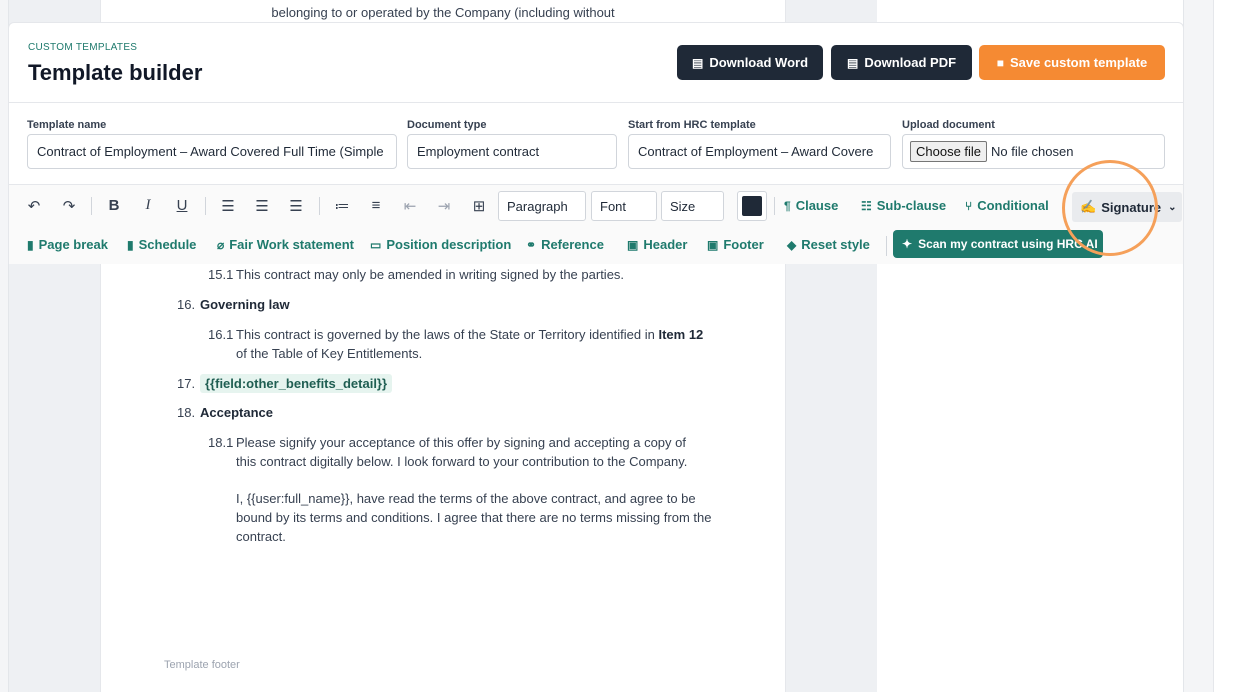 The image size is (1239, 692). What do you see at coordinates (329, 353) in the screenshot?
I see `clause-text: of the Table of Key Entitlements.` at bounding box center [329, 353].